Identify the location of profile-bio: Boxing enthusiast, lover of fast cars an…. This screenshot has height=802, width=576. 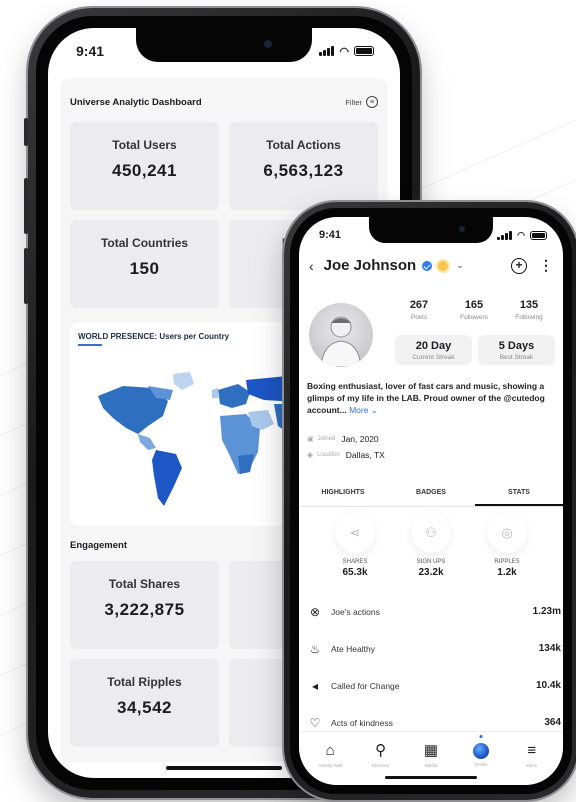
(431, 398).